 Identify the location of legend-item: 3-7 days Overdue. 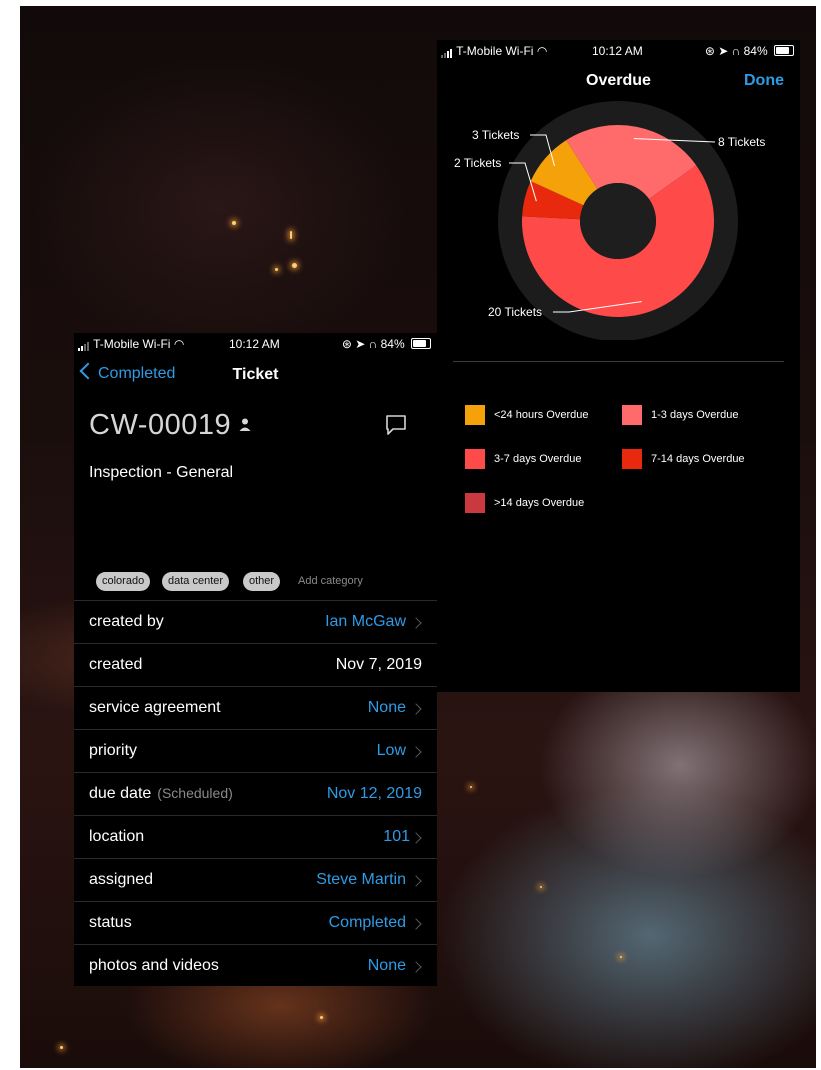
(523, 459).